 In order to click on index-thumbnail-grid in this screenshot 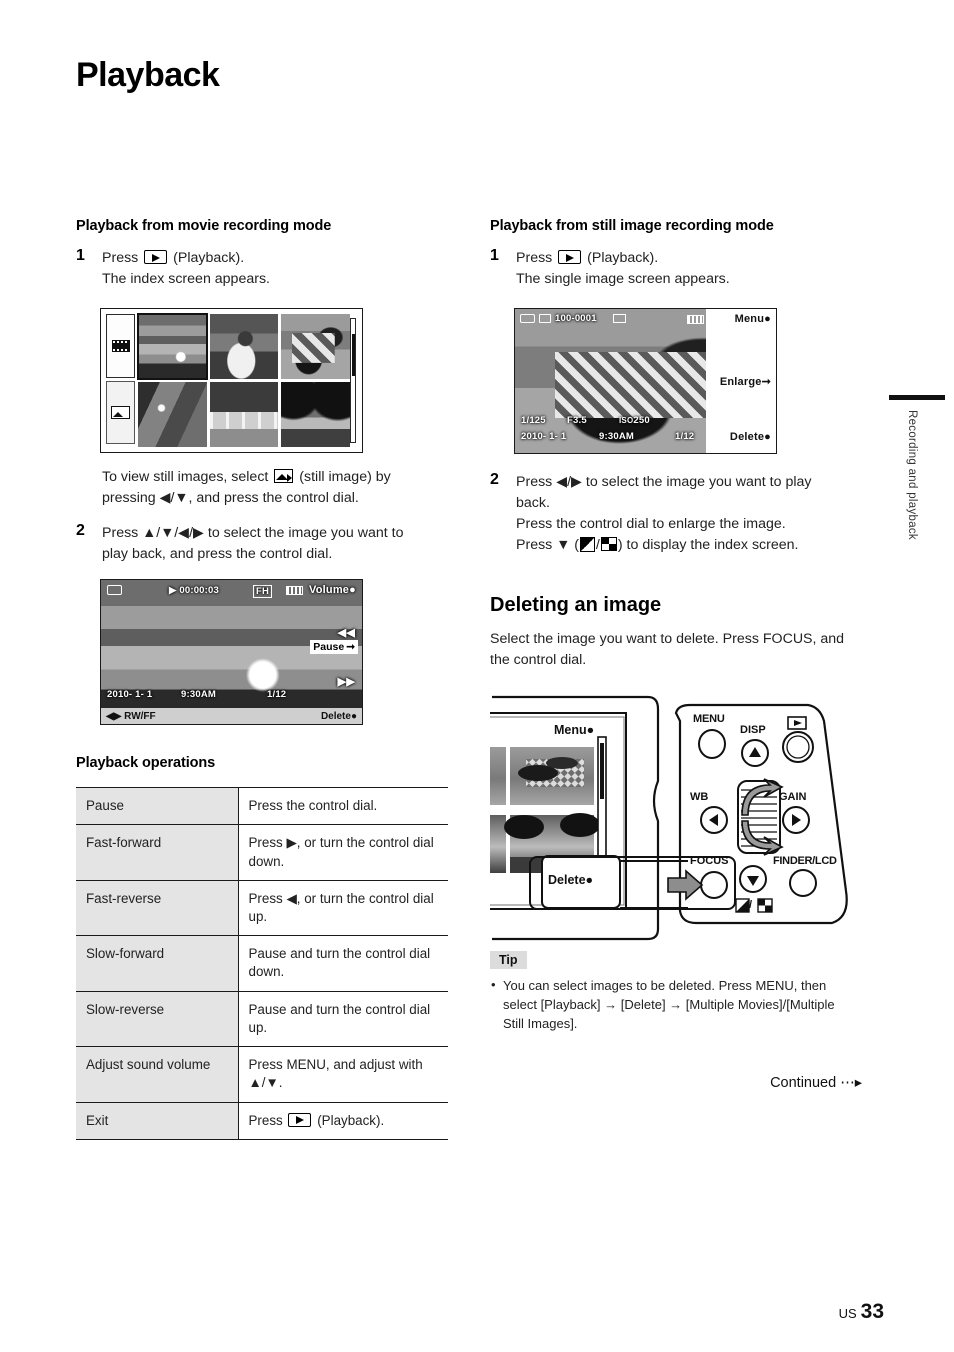, I will do `click(247, 380)`.